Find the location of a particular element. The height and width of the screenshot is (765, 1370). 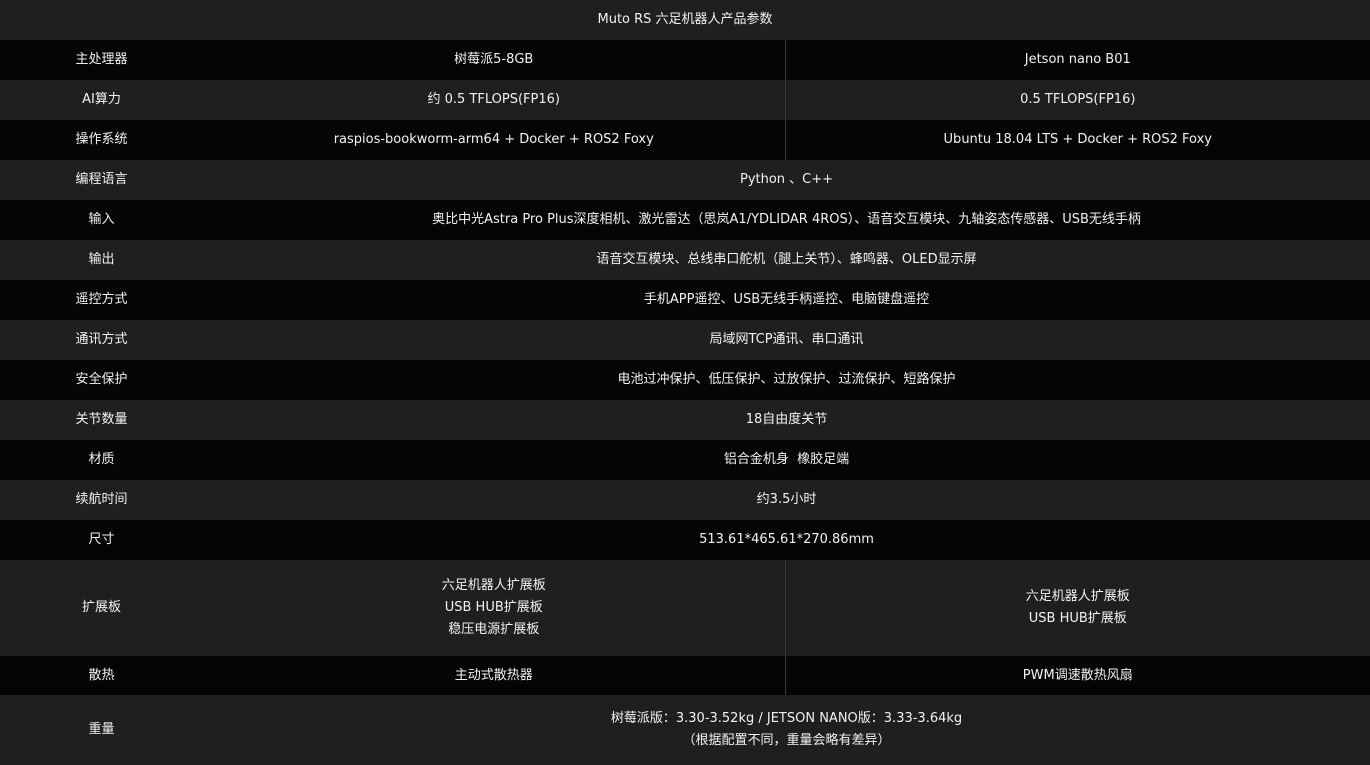

spec-row-output: 输出 语音交互模块、总线串口舵机（腿上关节）、蜂鸣器、OLED显示屏 is located at coordinates (685, 260).